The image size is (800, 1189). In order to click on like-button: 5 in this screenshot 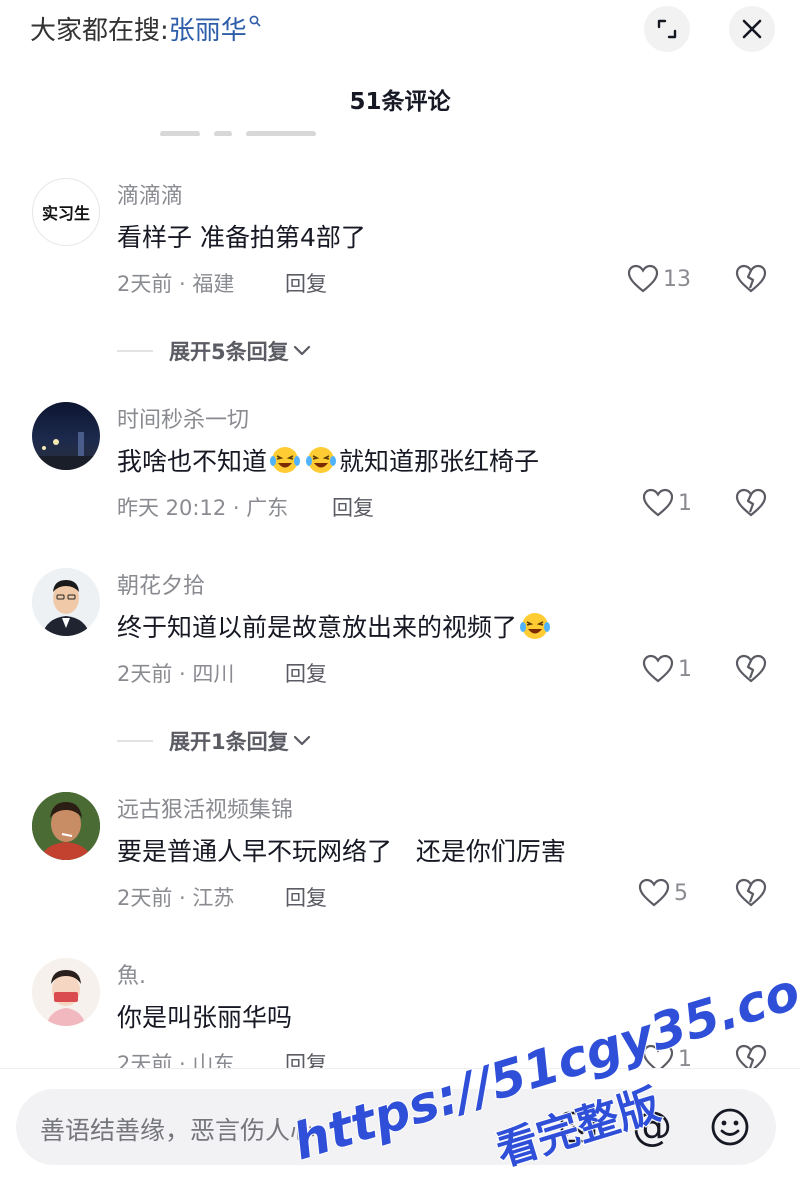, I will do `click(663, 893)`.